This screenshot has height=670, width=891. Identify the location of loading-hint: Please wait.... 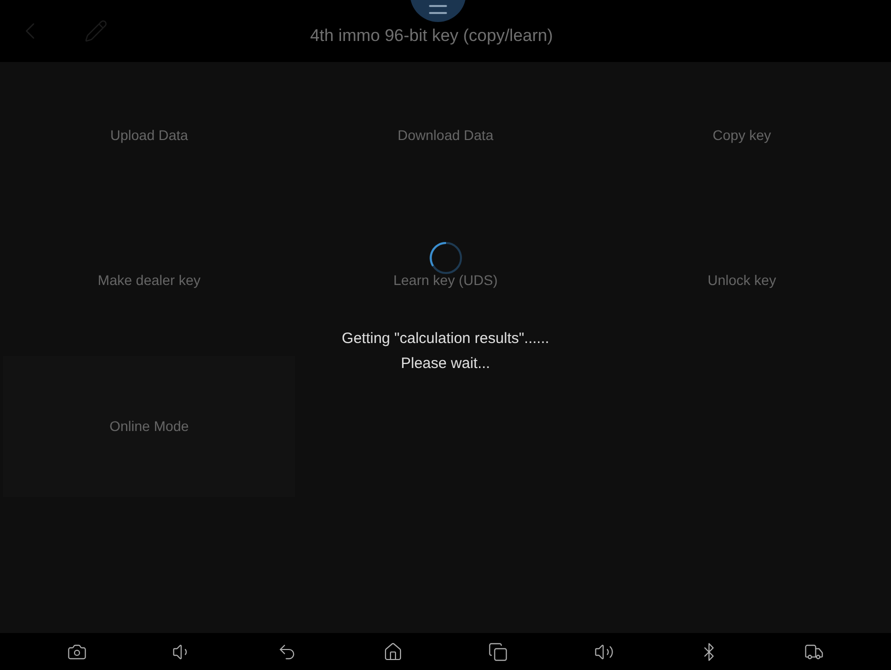
(445, 364).